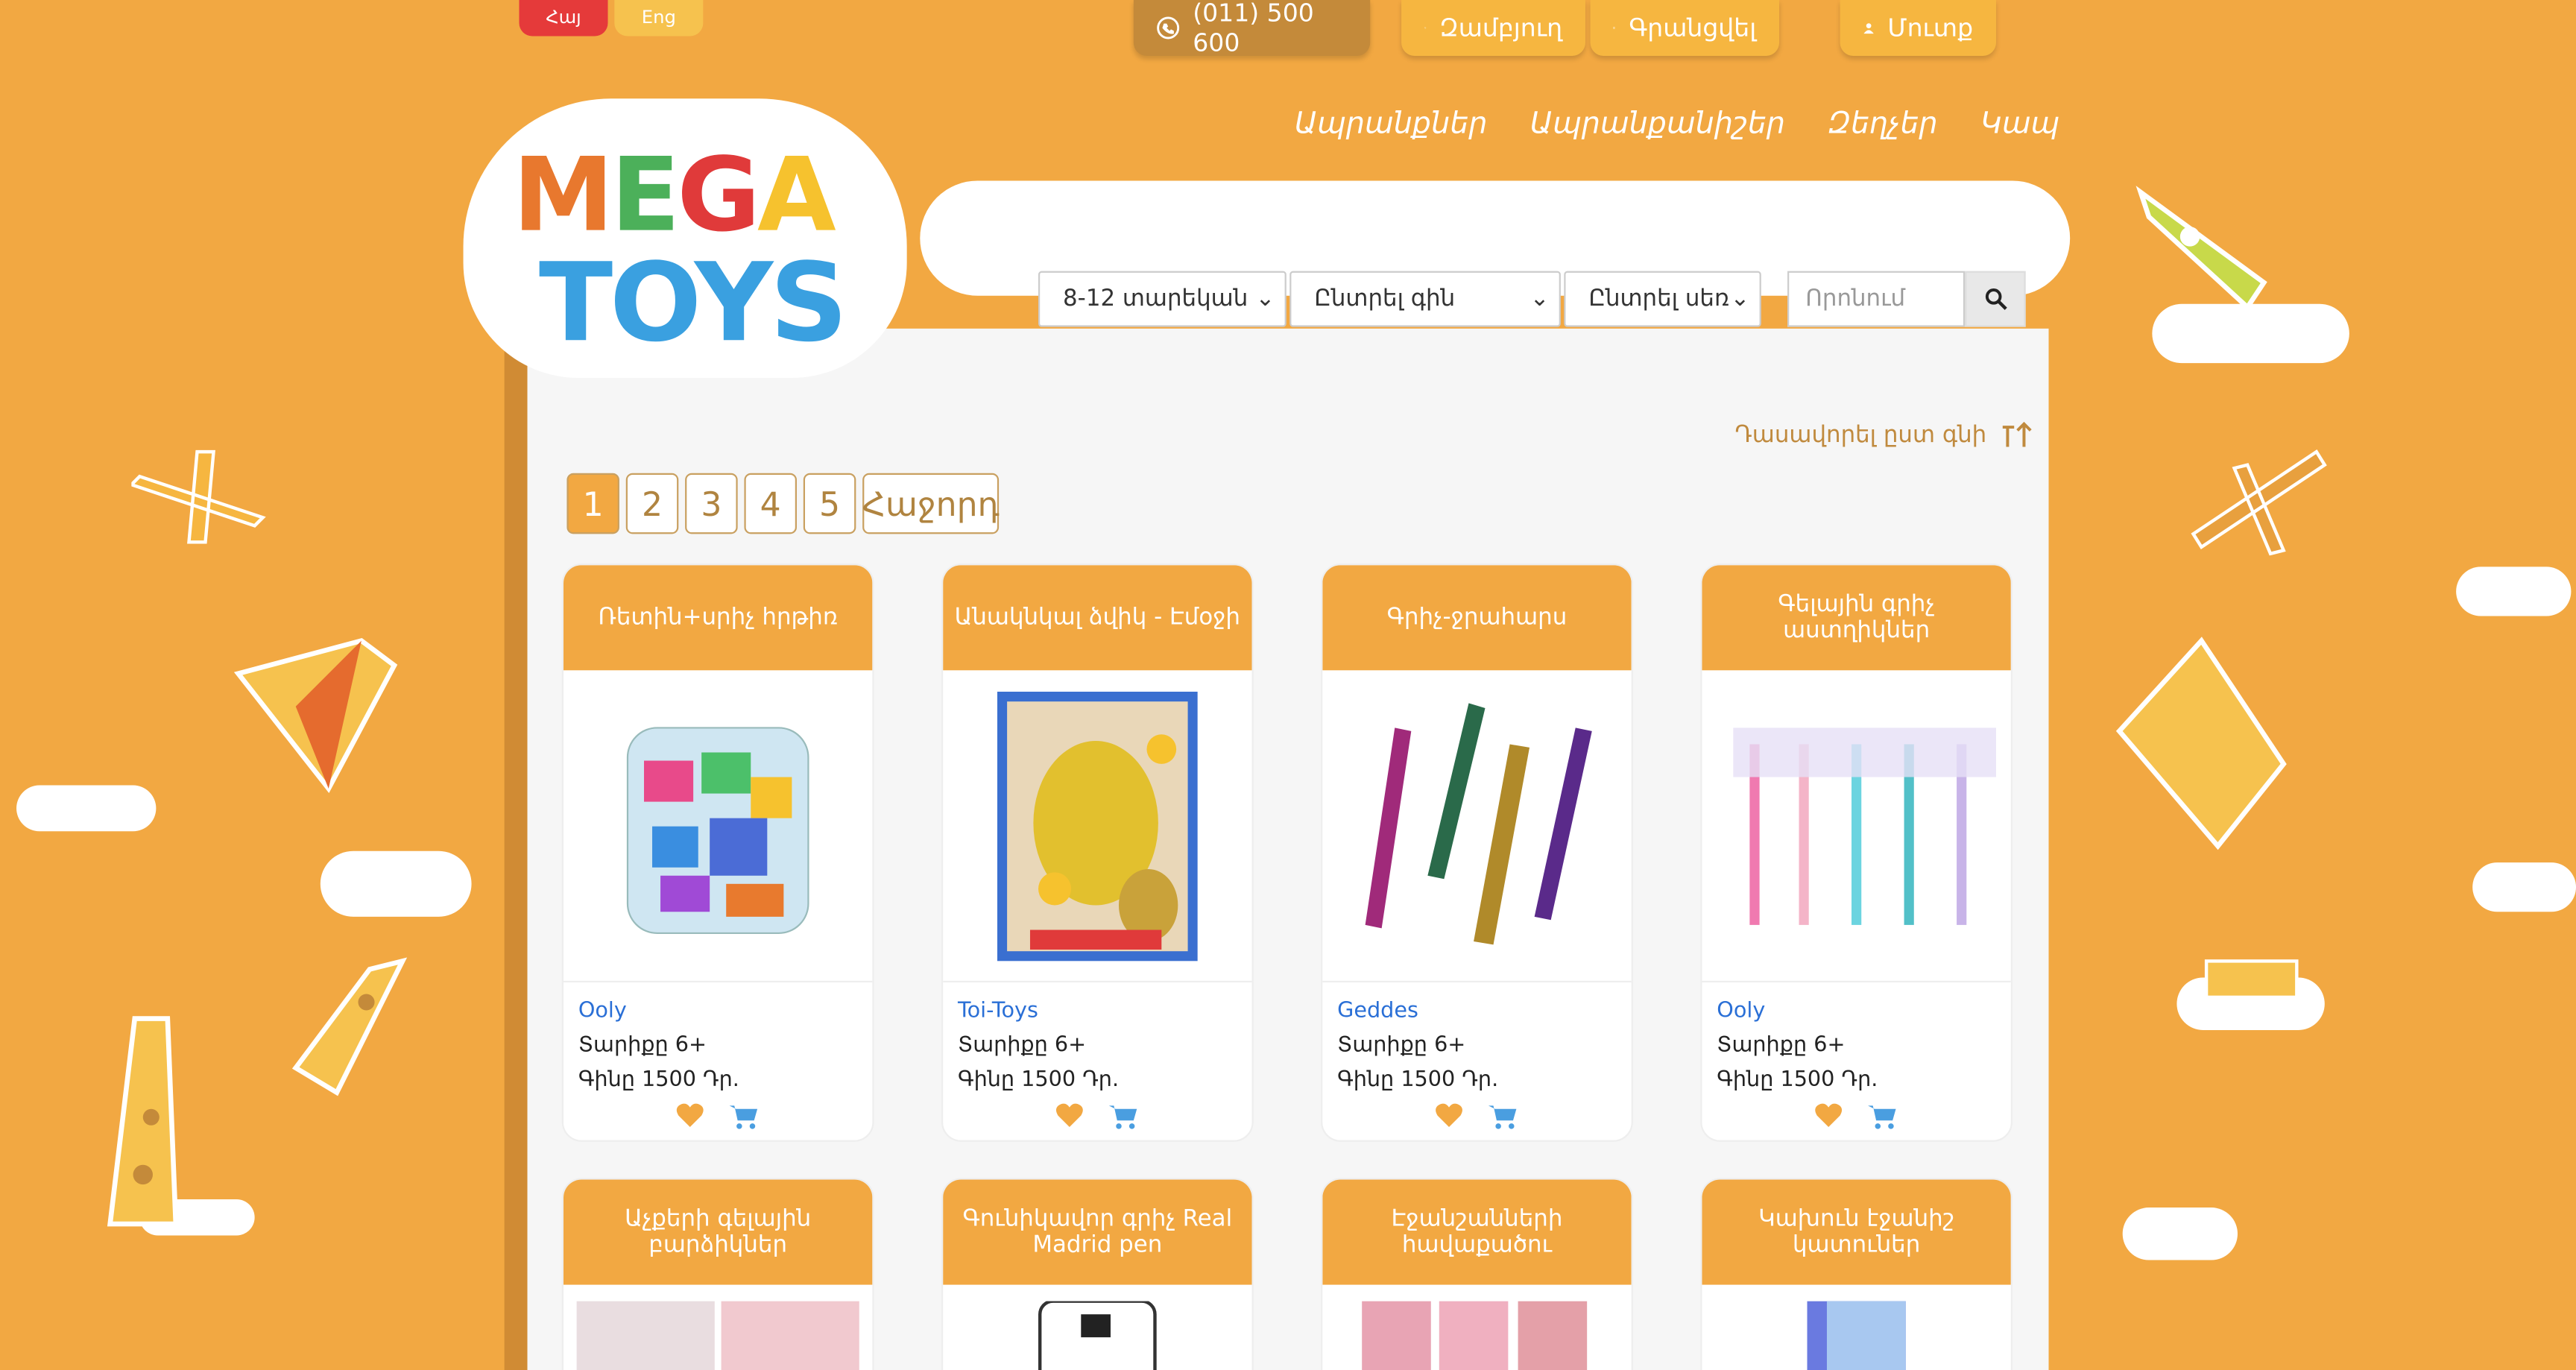 The width and height of the screenshot is (2576, 1370). I want to click on page-3: 3, so click(711, 503).